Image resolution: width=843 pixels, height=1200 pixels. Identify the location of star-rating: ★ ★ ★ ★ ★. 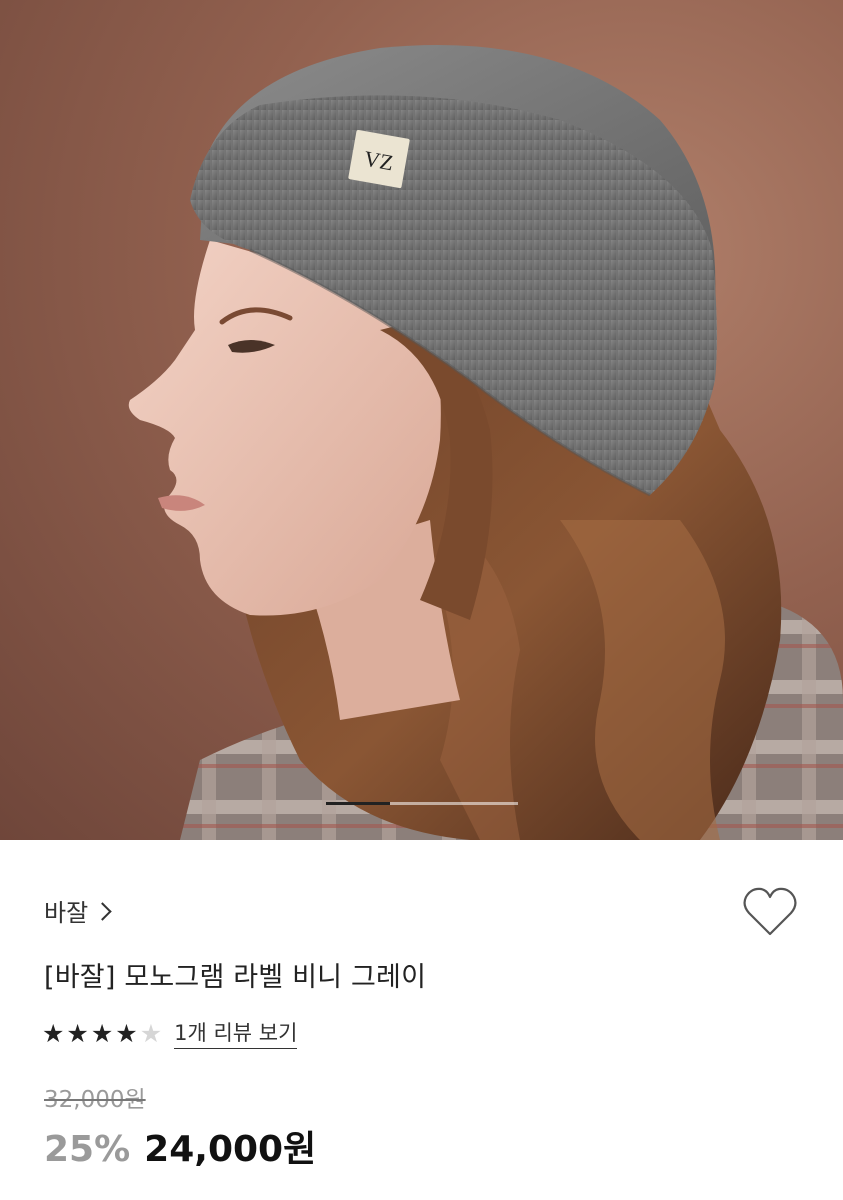
(102, 1033).